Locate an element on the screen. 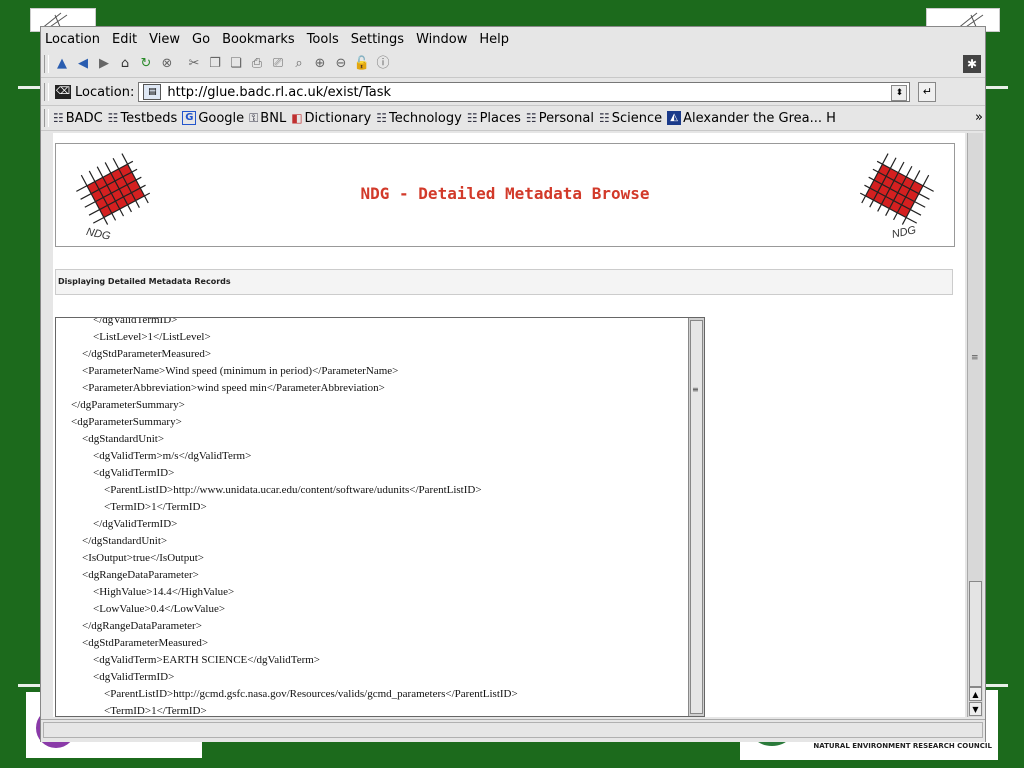 Image resolution: width=1024 pixels, height=768 pixels. bookmark-alexander: ◭ Alexander the Grea... H is located at coordinates (751, 118).